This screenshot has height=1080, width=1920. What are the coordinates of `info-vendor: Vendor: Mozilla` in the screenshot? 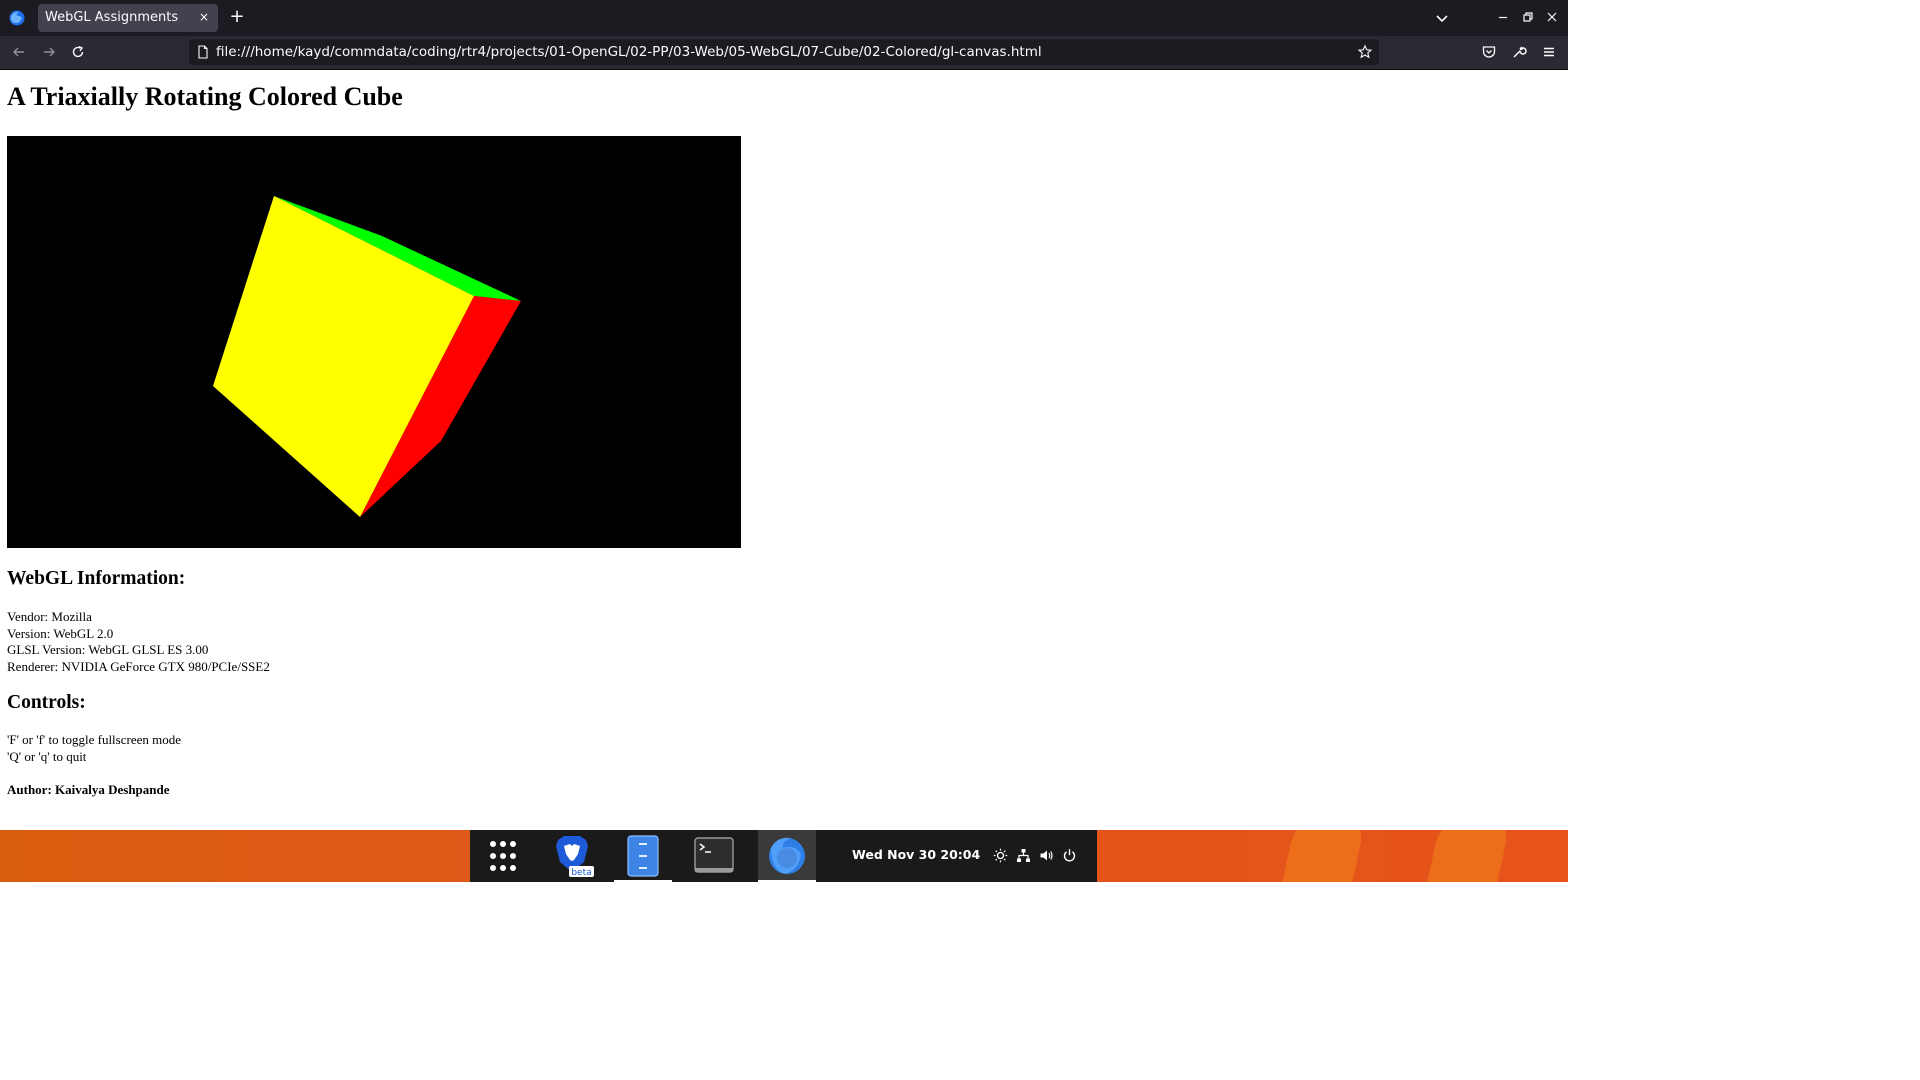 It's located at (49, 616).